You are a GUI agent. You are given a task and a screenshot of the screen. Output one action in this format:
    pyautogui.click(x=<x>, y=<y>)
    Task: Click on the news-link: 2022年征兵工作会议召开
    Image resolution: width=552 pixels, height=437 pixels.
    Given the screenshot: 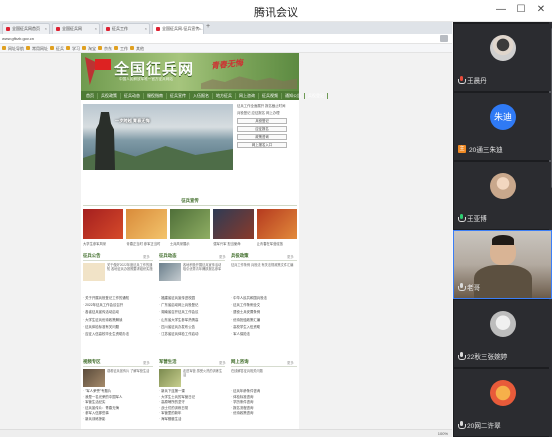 What is the action you would take?
    pyautogui.click(x=106, y=305)
    